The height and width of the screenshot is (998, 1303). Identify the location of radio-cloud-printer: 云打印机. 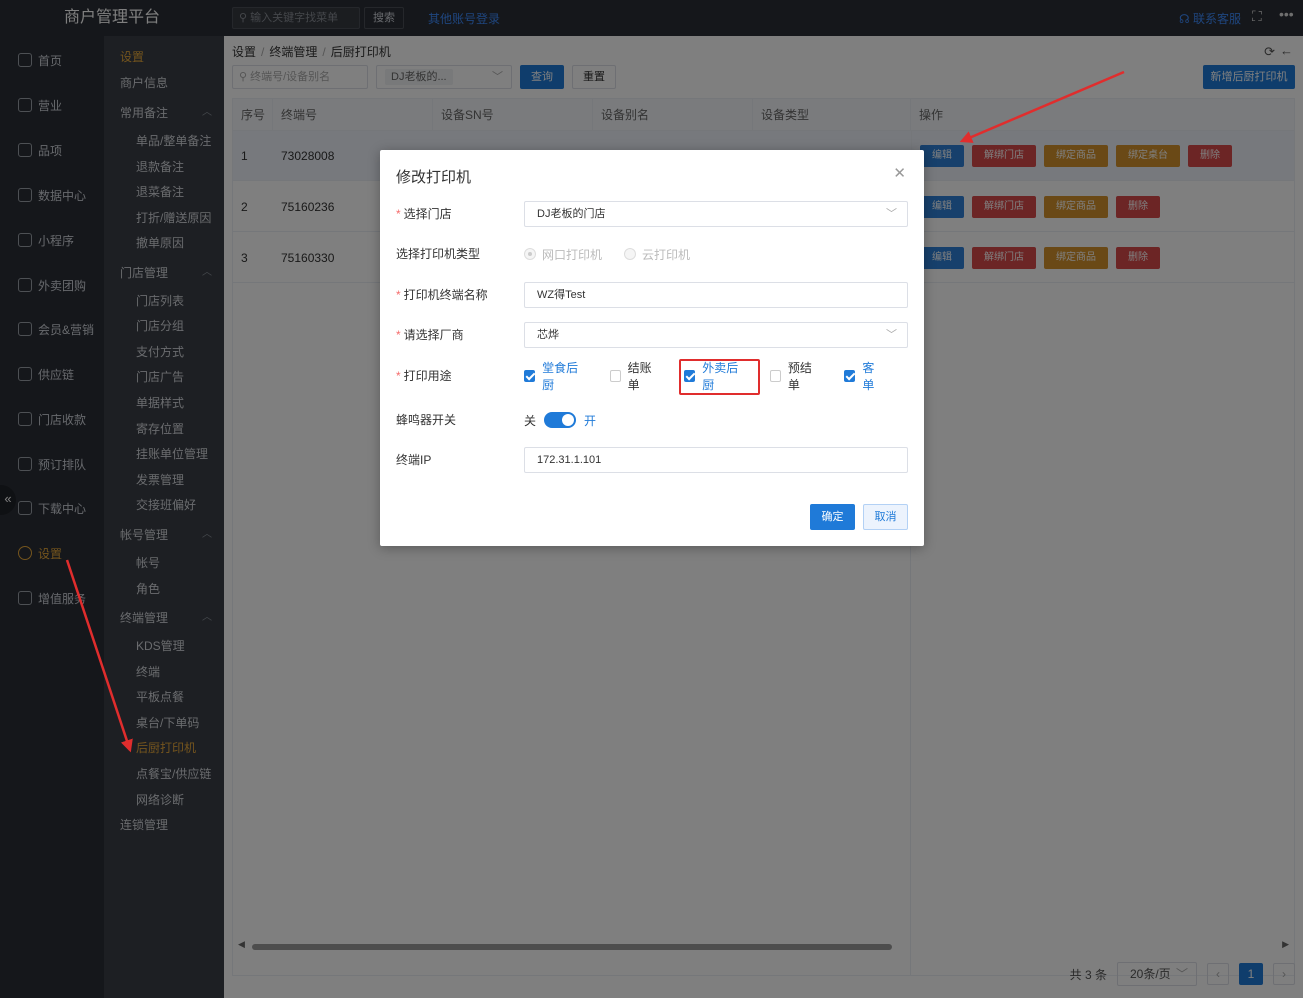
(657, 254).